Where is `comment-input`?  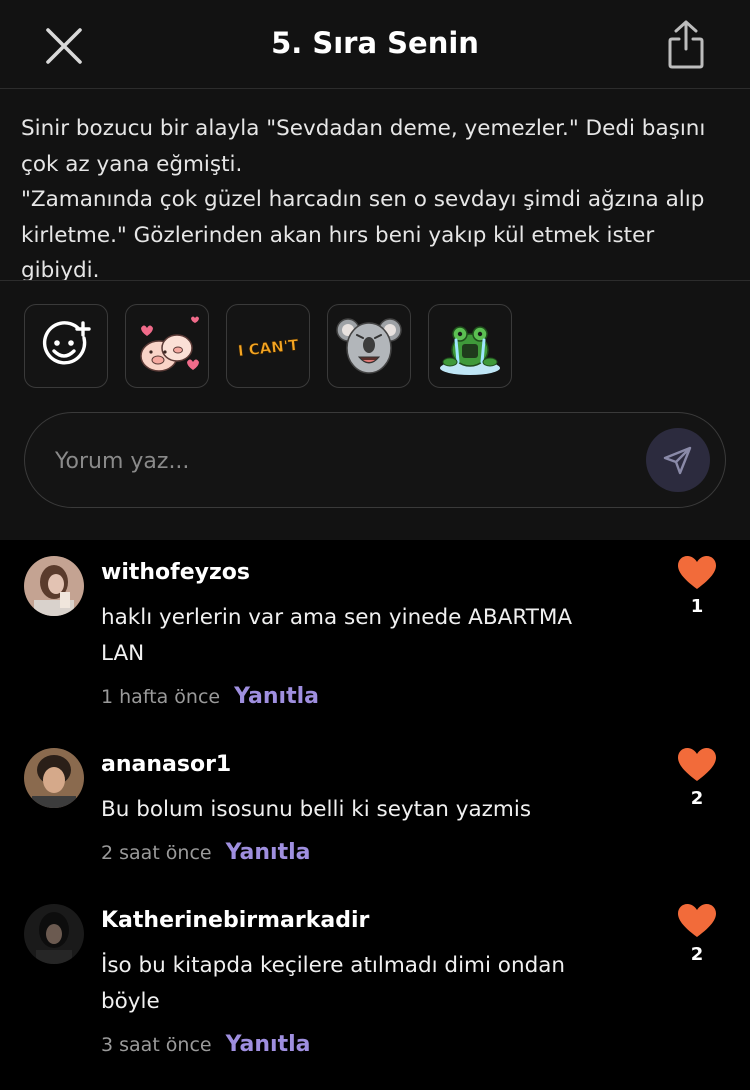
comment-input is located at coordinates (335, 461).